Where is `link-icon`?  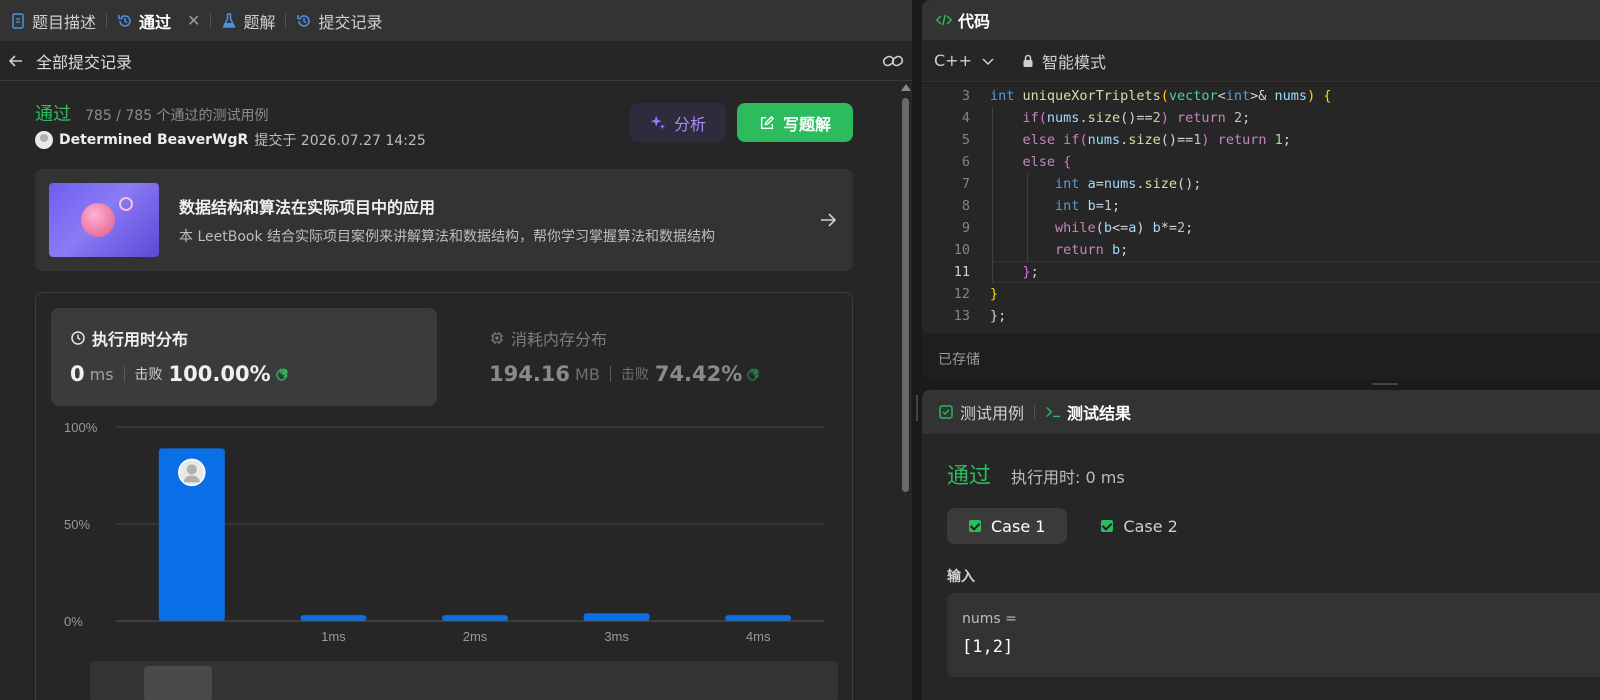
link-icon is located at coordinates (893, 61).